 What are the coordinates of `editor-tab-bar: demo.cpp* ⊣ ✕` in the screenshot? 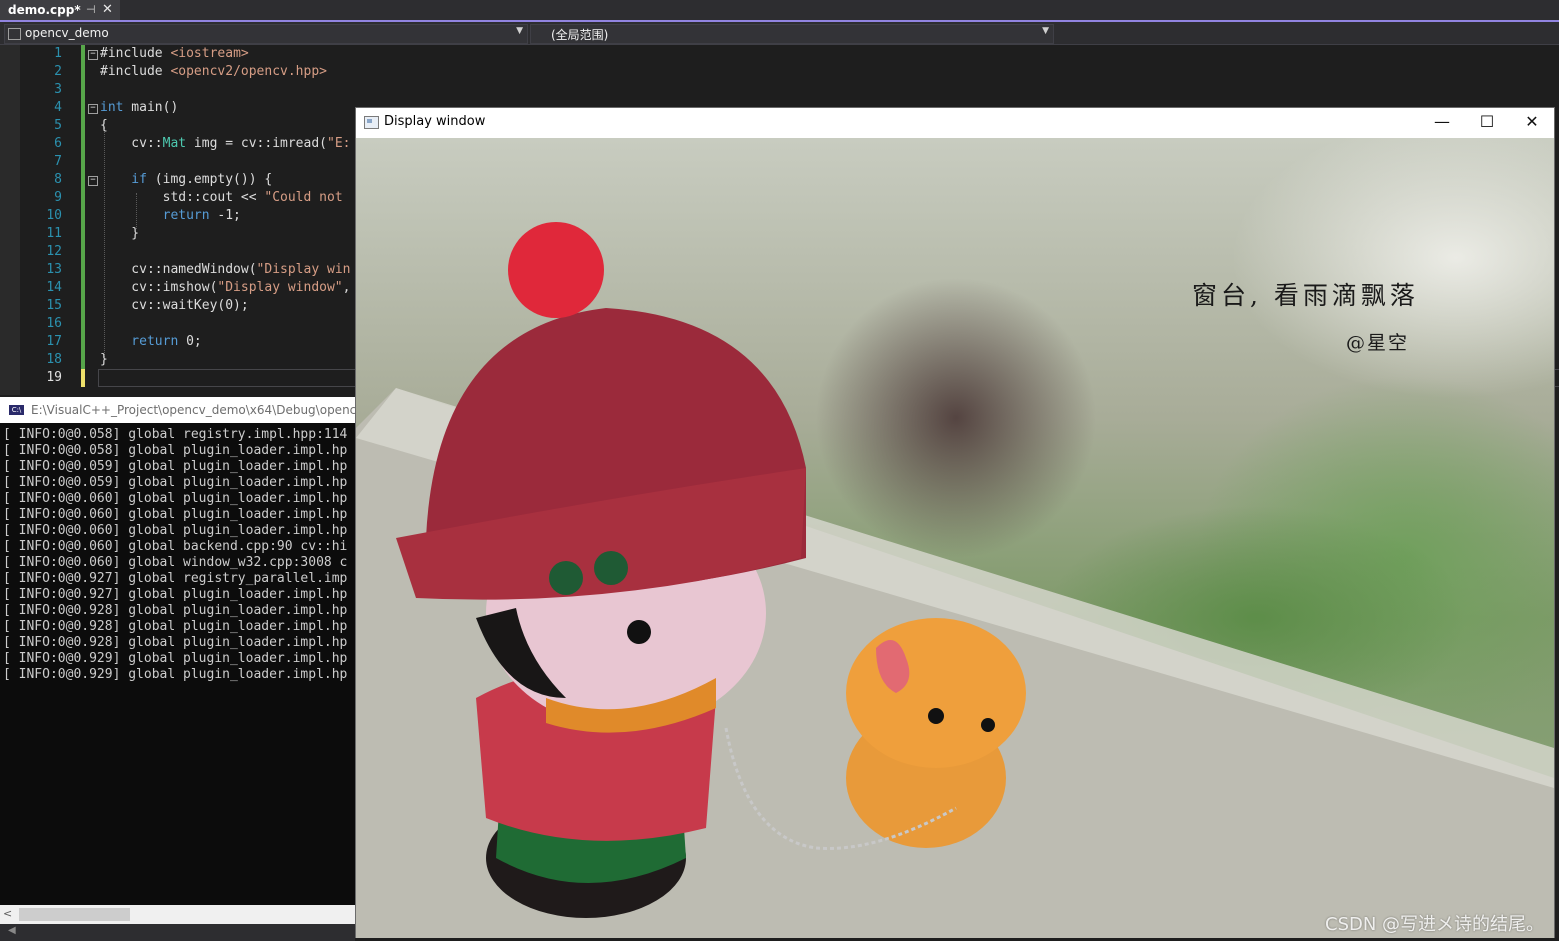 It's located at (779, 11).